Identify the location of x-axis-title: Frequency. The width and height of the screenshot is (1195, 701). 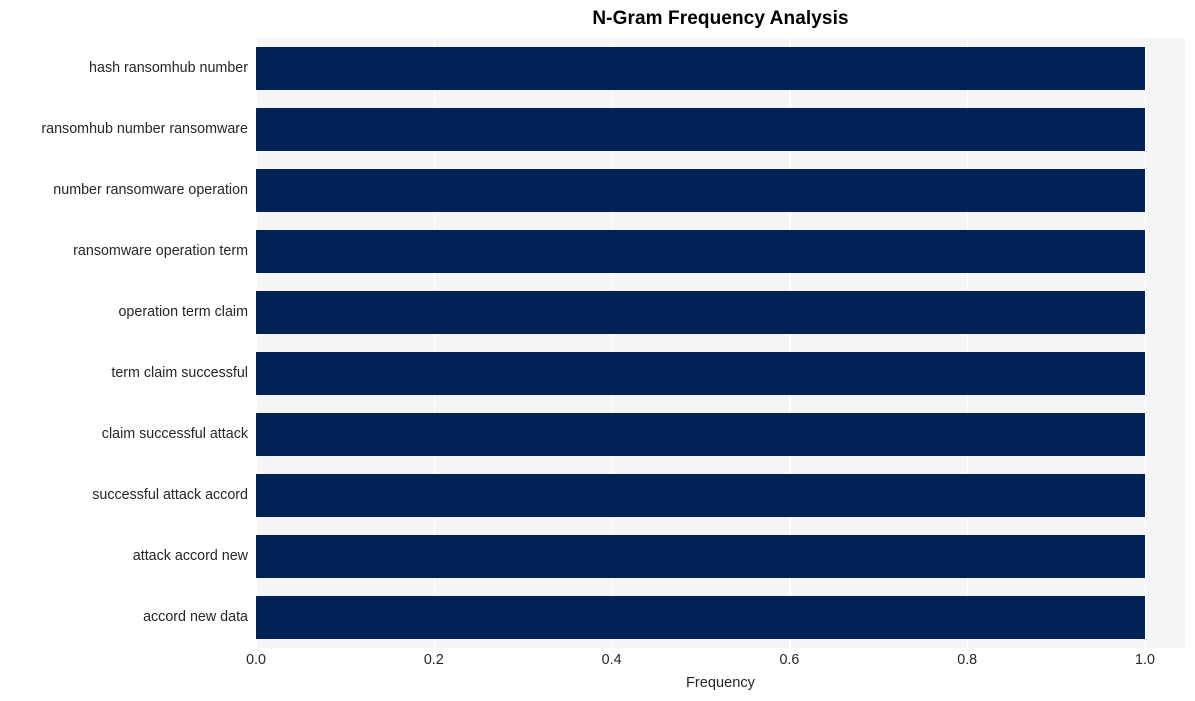
(720, 683).